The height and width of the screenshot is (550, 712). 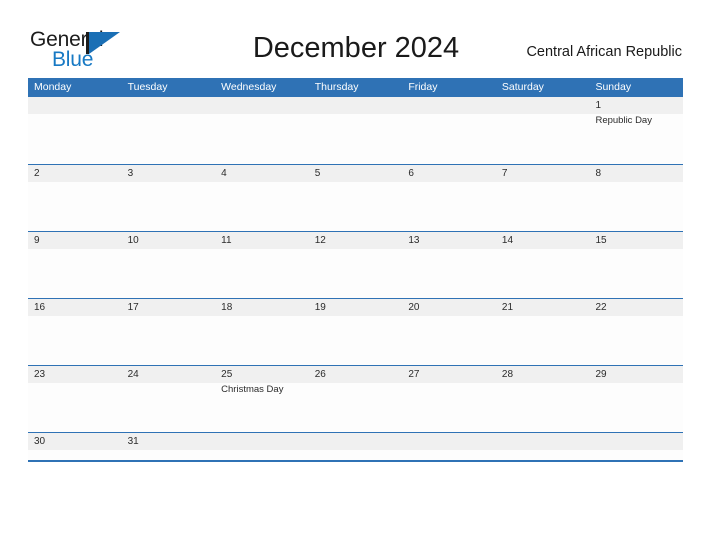 I want to click on day-event-label: Christmas Day, so click(x=252, y=389).